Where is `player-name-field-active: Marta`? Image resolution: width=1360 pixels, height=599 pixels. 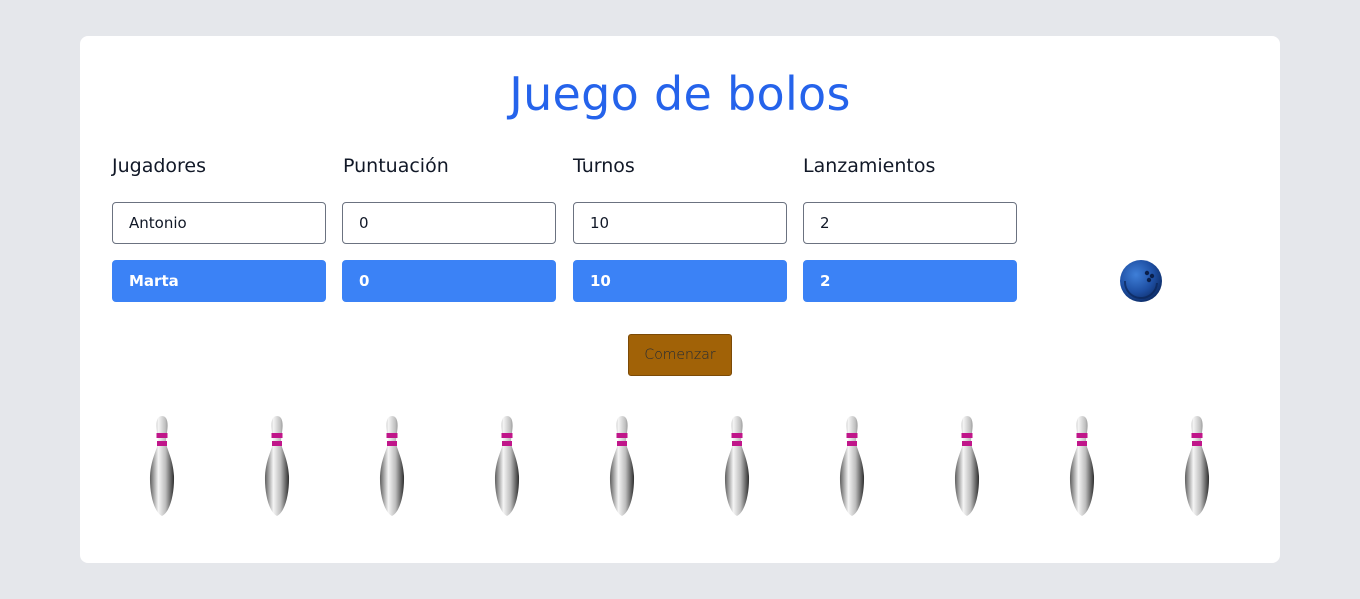
player-name-field-active: Marta is located at coordinates (219, 281).